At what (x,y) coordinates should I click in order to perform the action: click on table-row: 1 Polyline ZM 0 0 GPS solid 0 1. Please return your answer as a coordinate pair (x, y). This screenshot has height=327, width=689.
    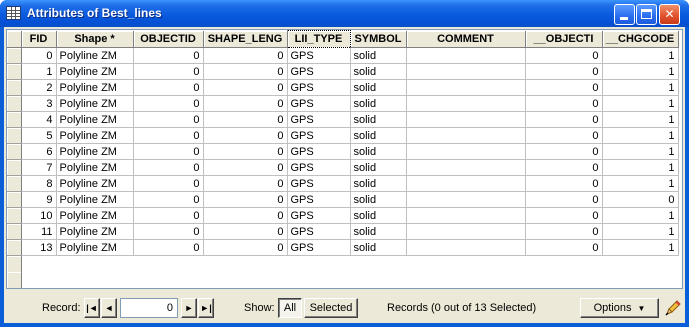
    Looking at the image, I should click on (343, 71).